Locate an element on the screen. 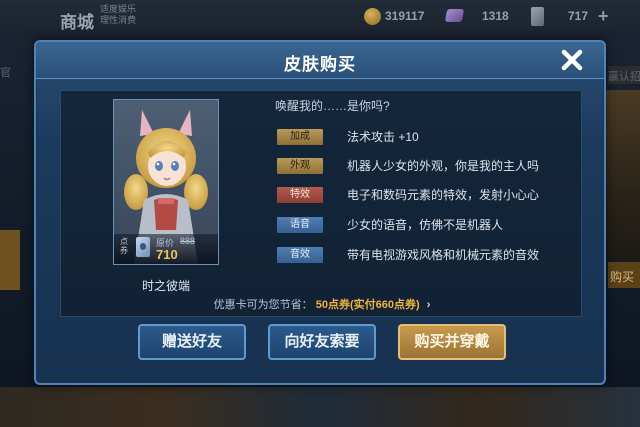  feature-badge: 外观 is located at coordinates (300, 166).